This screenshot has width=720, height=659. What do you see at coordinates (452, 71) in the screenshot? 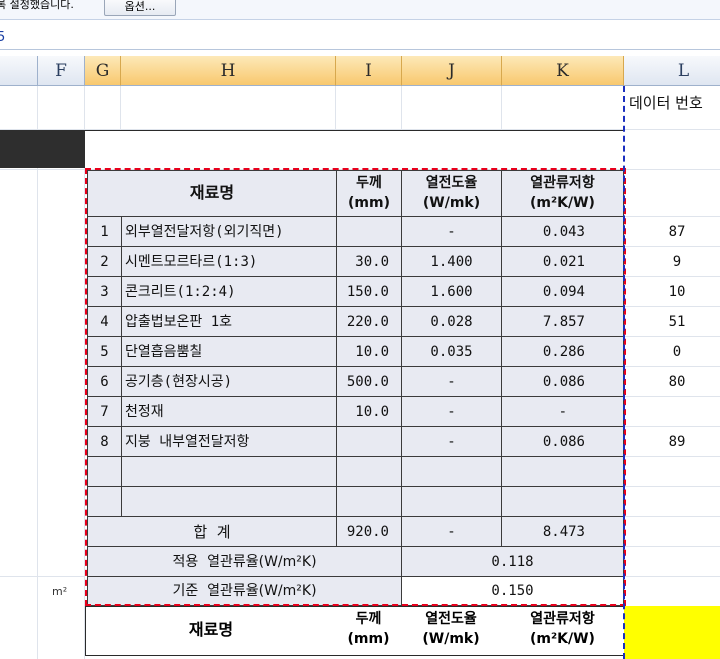
I see `column-header-j: J` at bounding box center [452, 71].